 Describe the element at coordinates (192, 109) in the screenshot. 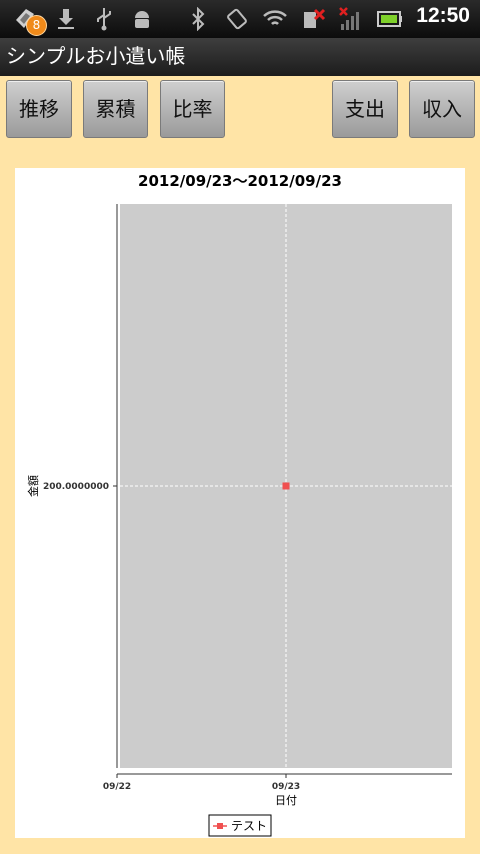

I see `ratio-button: 比率` at that location.